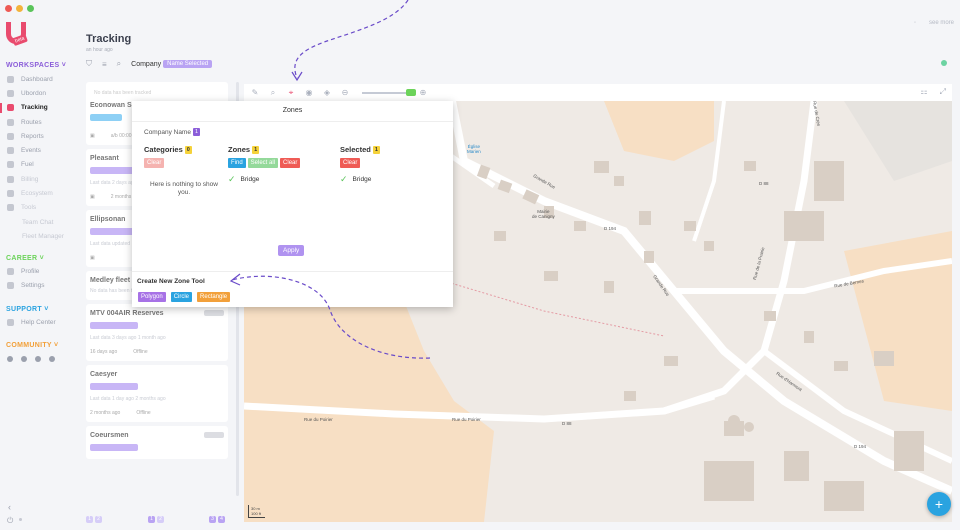 The image size is (960, 530). I want to click on annotation-arrowhead-top, so click(297, 76).